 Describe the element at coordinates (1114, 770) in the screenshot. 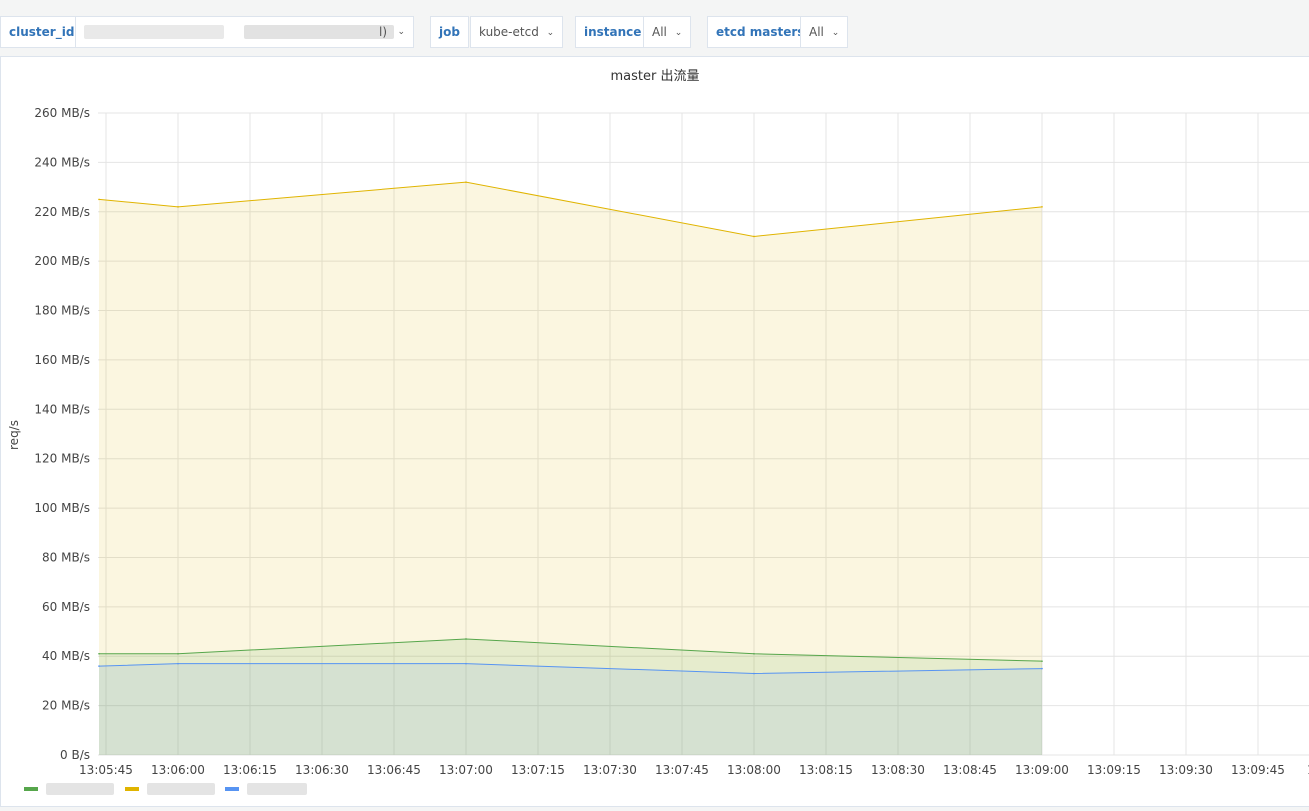

I see `x-tick-label: 13:09:15` at that location.